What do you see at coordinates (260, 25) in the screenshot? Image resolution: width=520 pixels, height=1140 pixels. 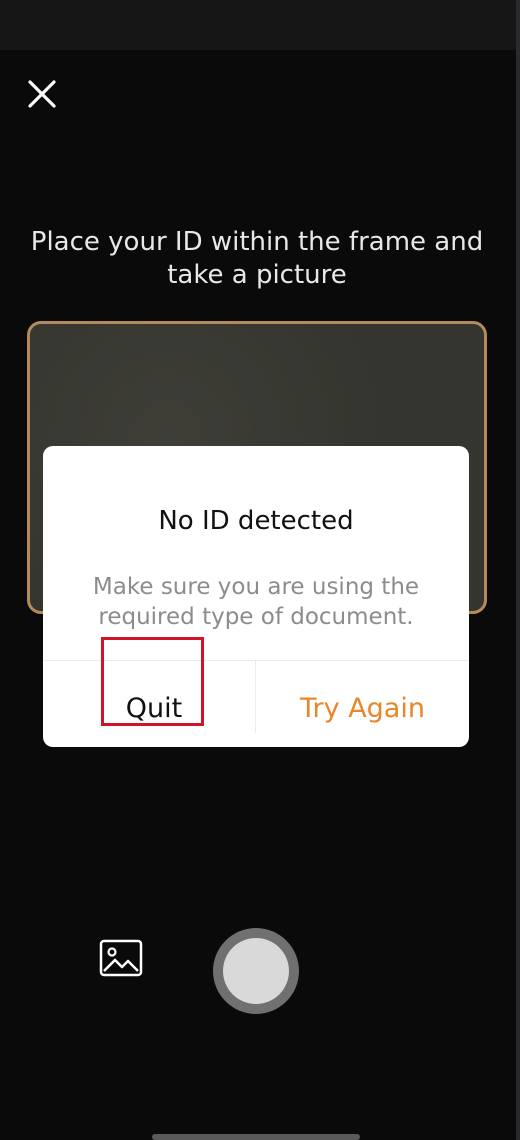 I see `status-bar` at bounding box center [260, 25].